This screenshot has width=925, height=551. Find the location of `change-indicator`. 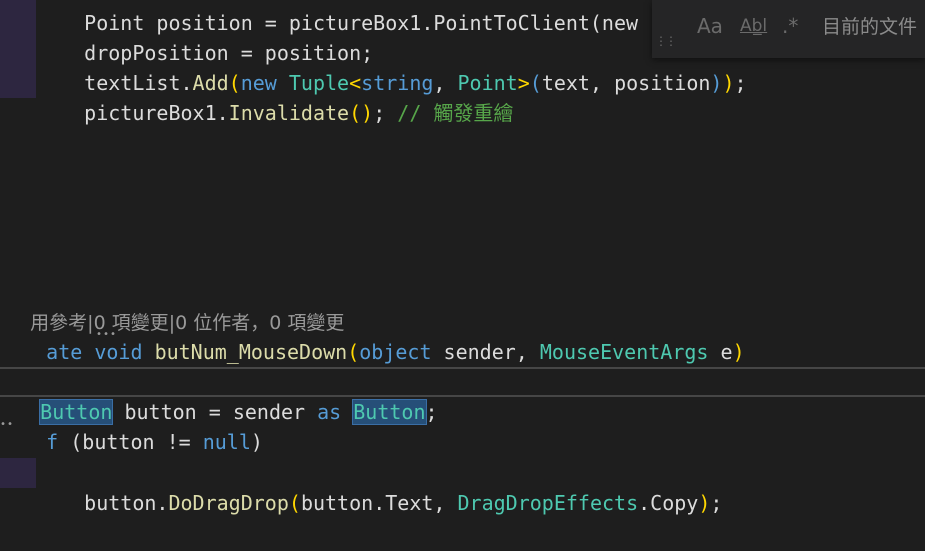

change-indicator is located at coordinates (18, 49).